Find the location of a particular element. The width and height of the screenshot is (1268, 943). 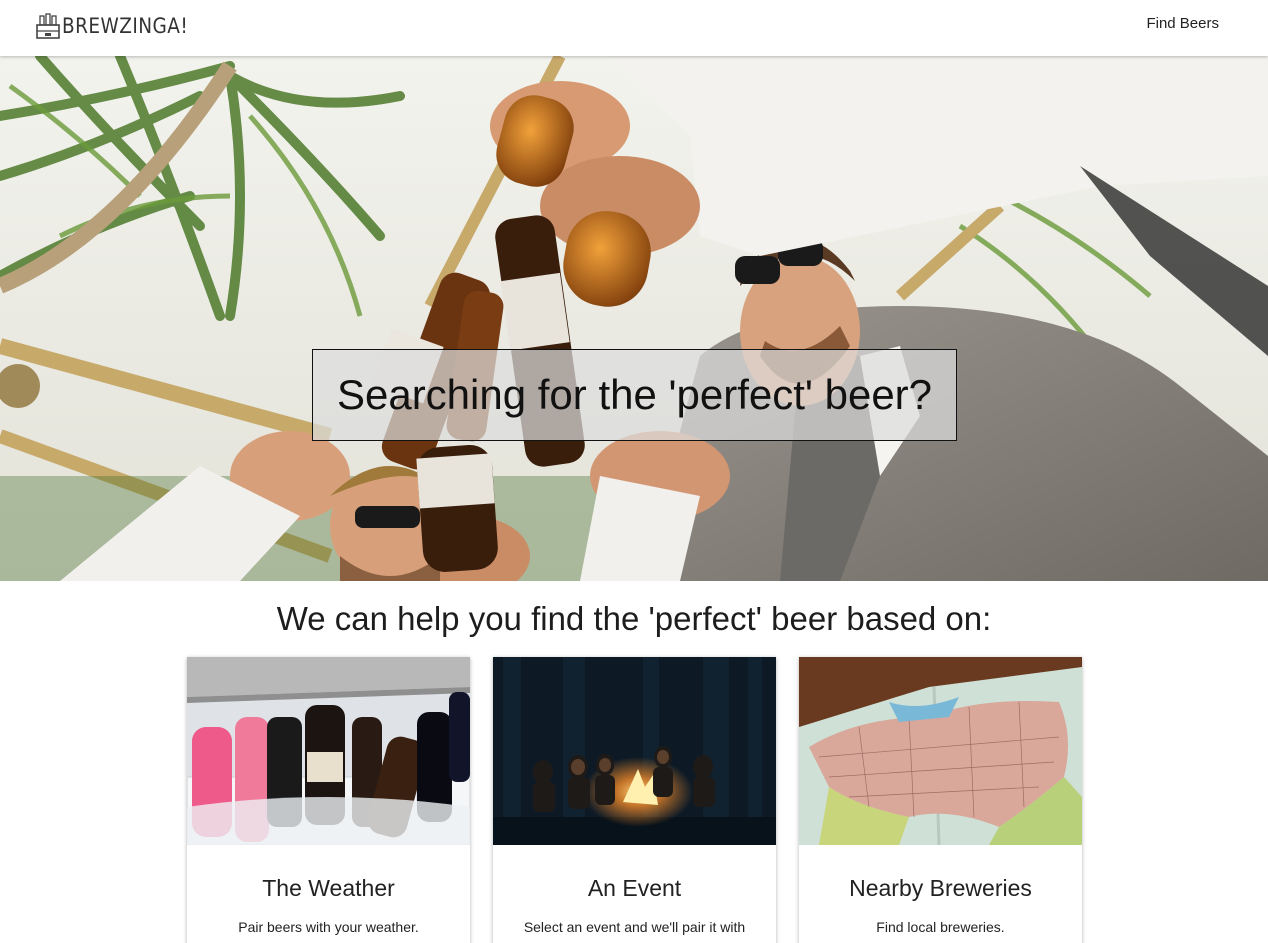

card-weather-title: The Weather is located at coordinates (328, 888).